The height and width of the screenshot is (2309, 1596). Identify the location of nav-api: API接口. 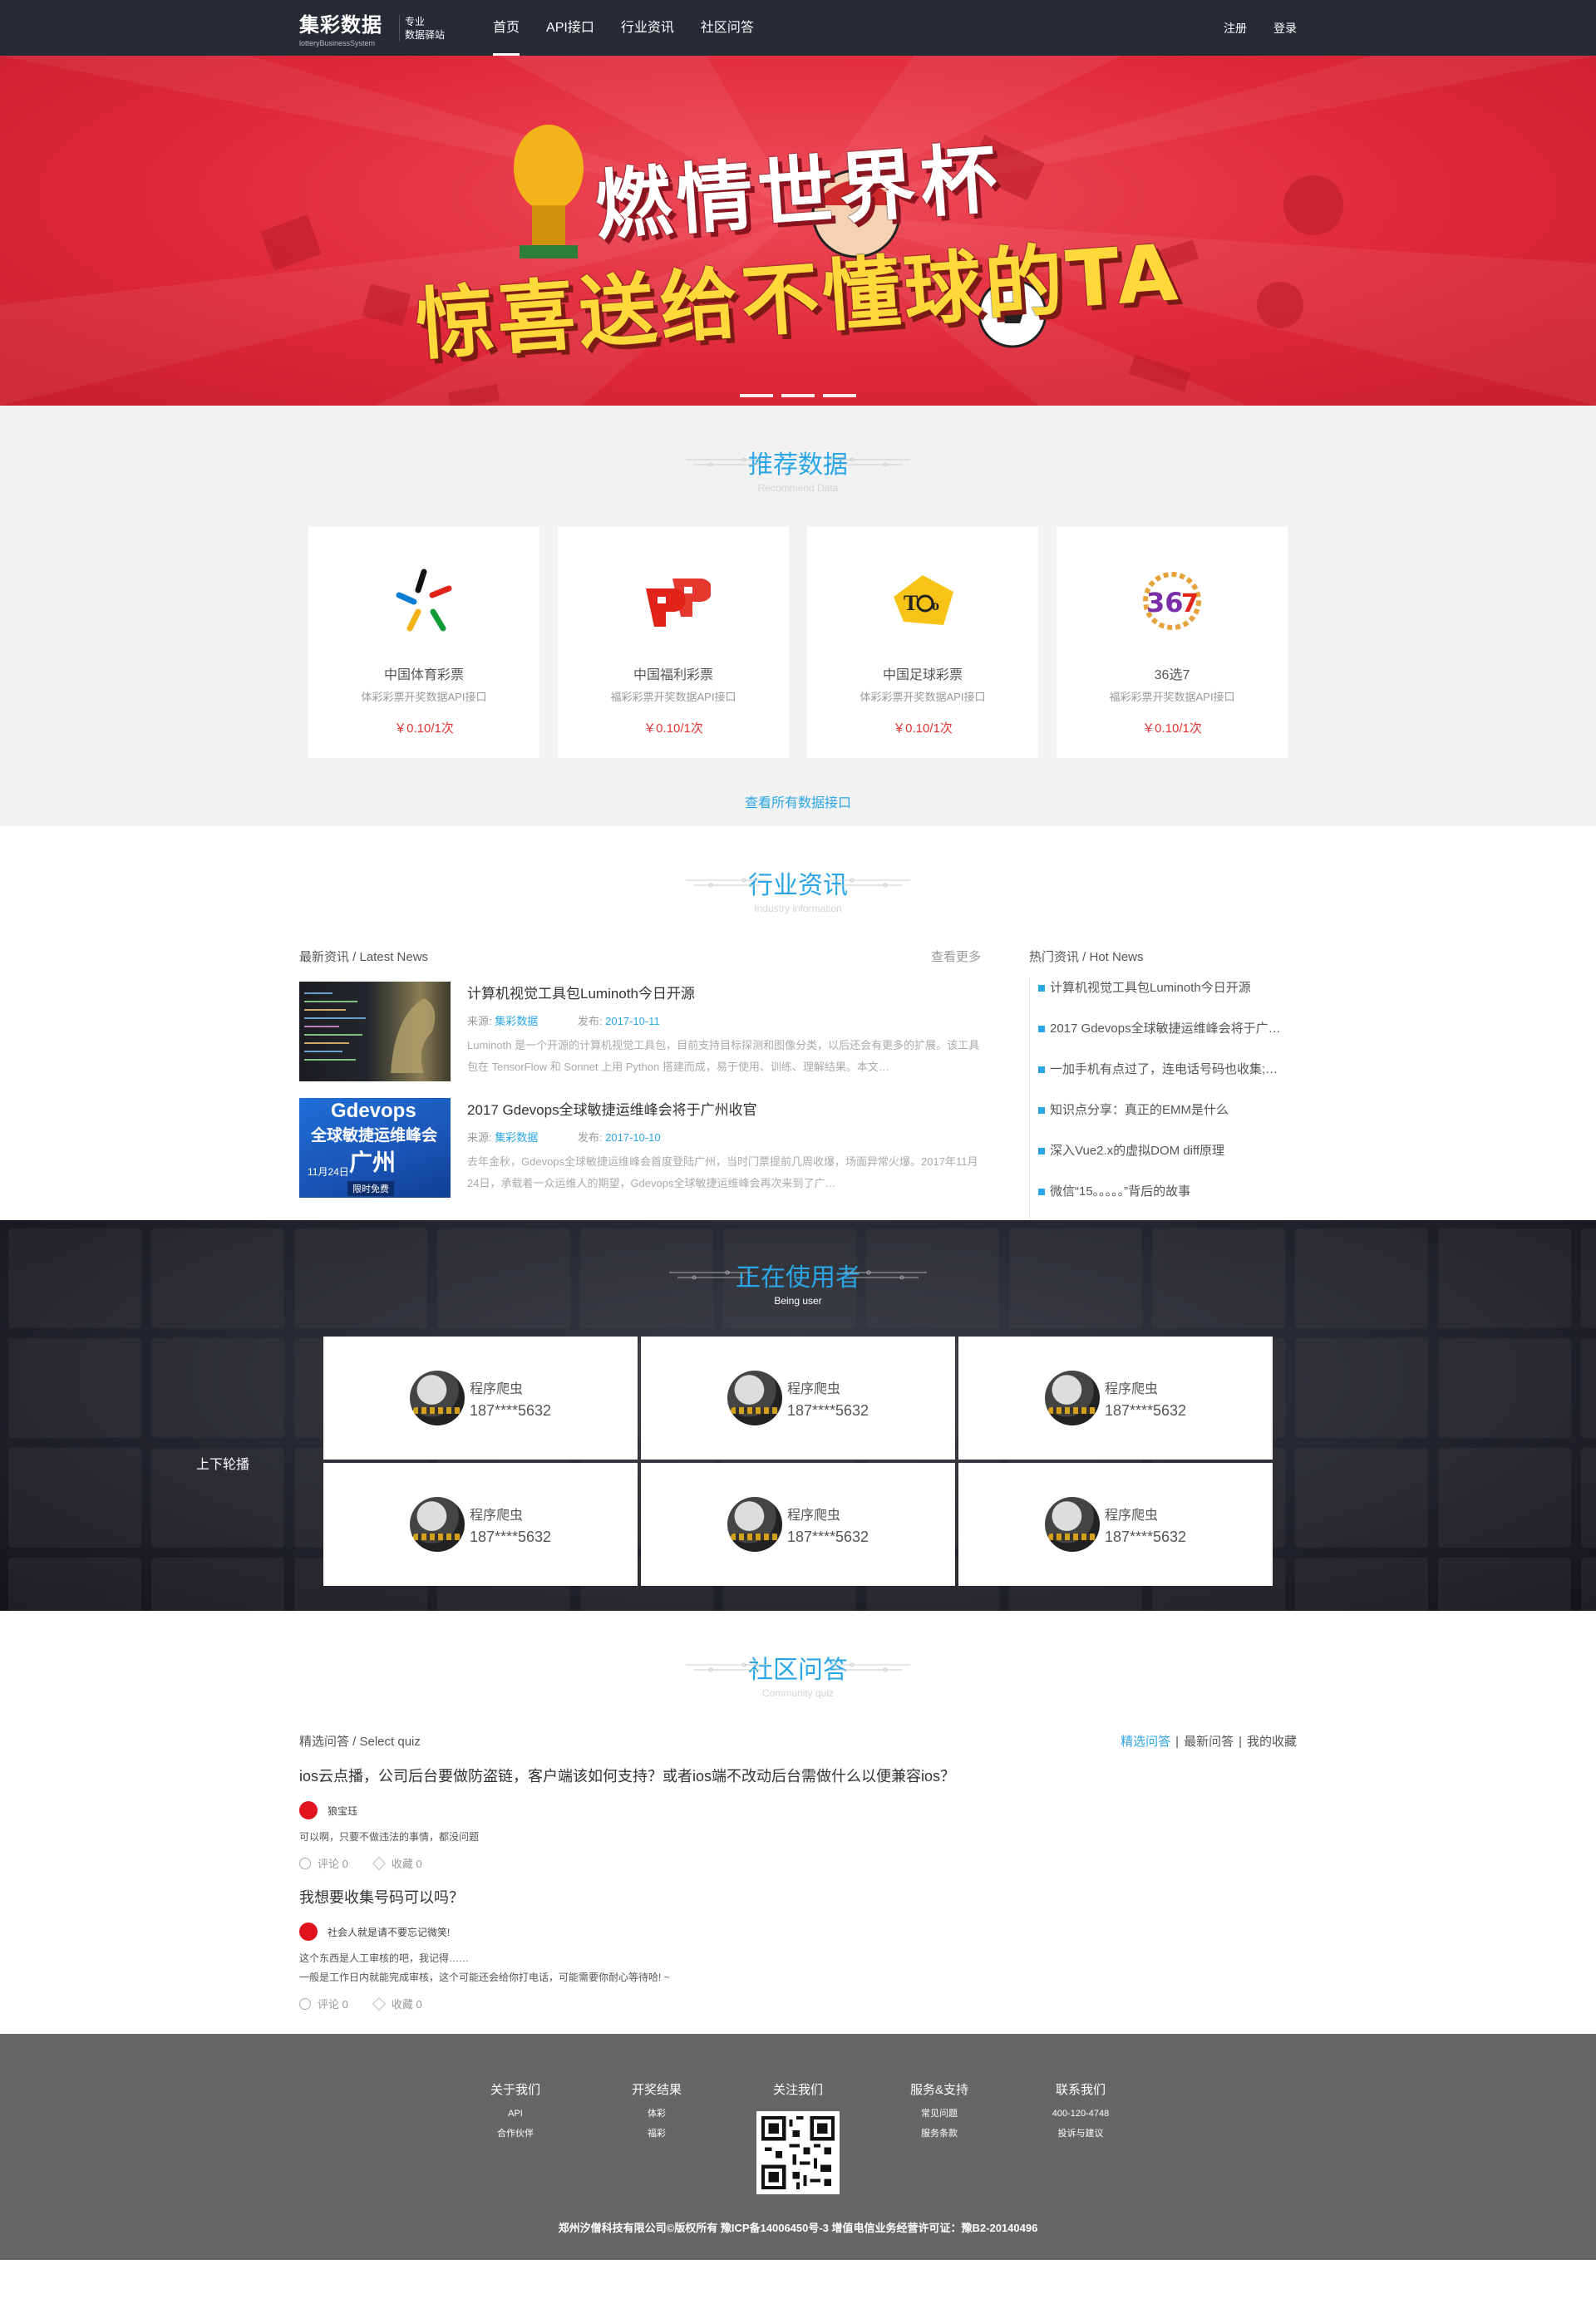
(570, 28).